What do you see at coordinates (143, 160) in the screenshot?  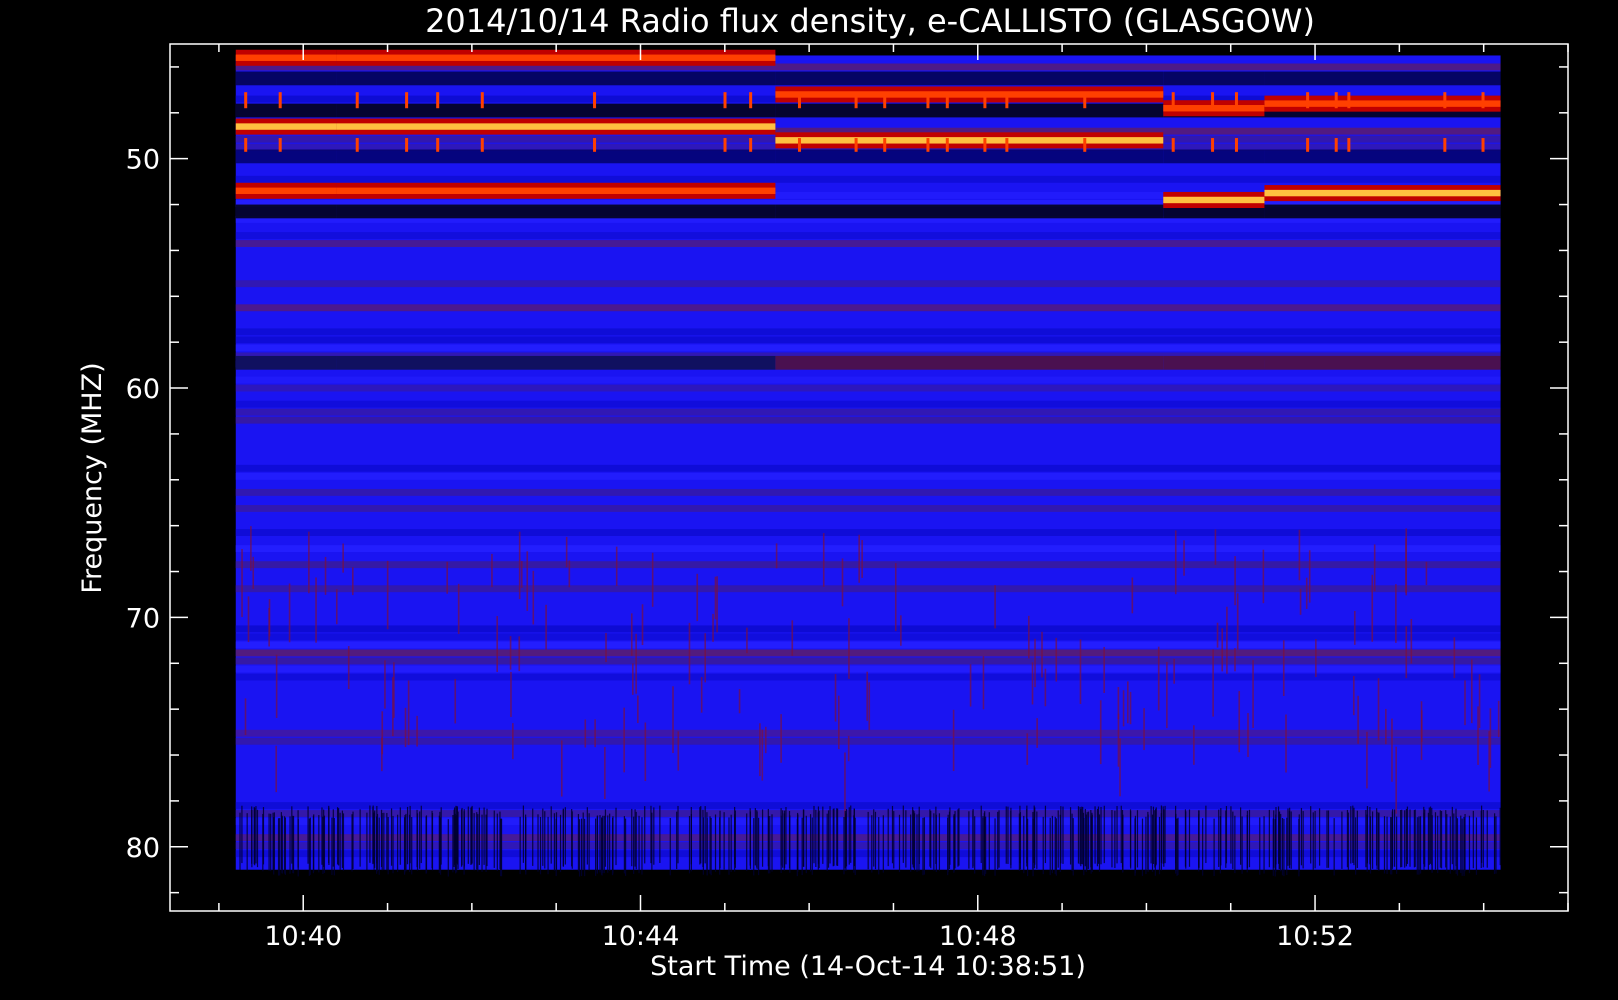 I see `y-tick-label: 50` at bounding box center [143, 160].